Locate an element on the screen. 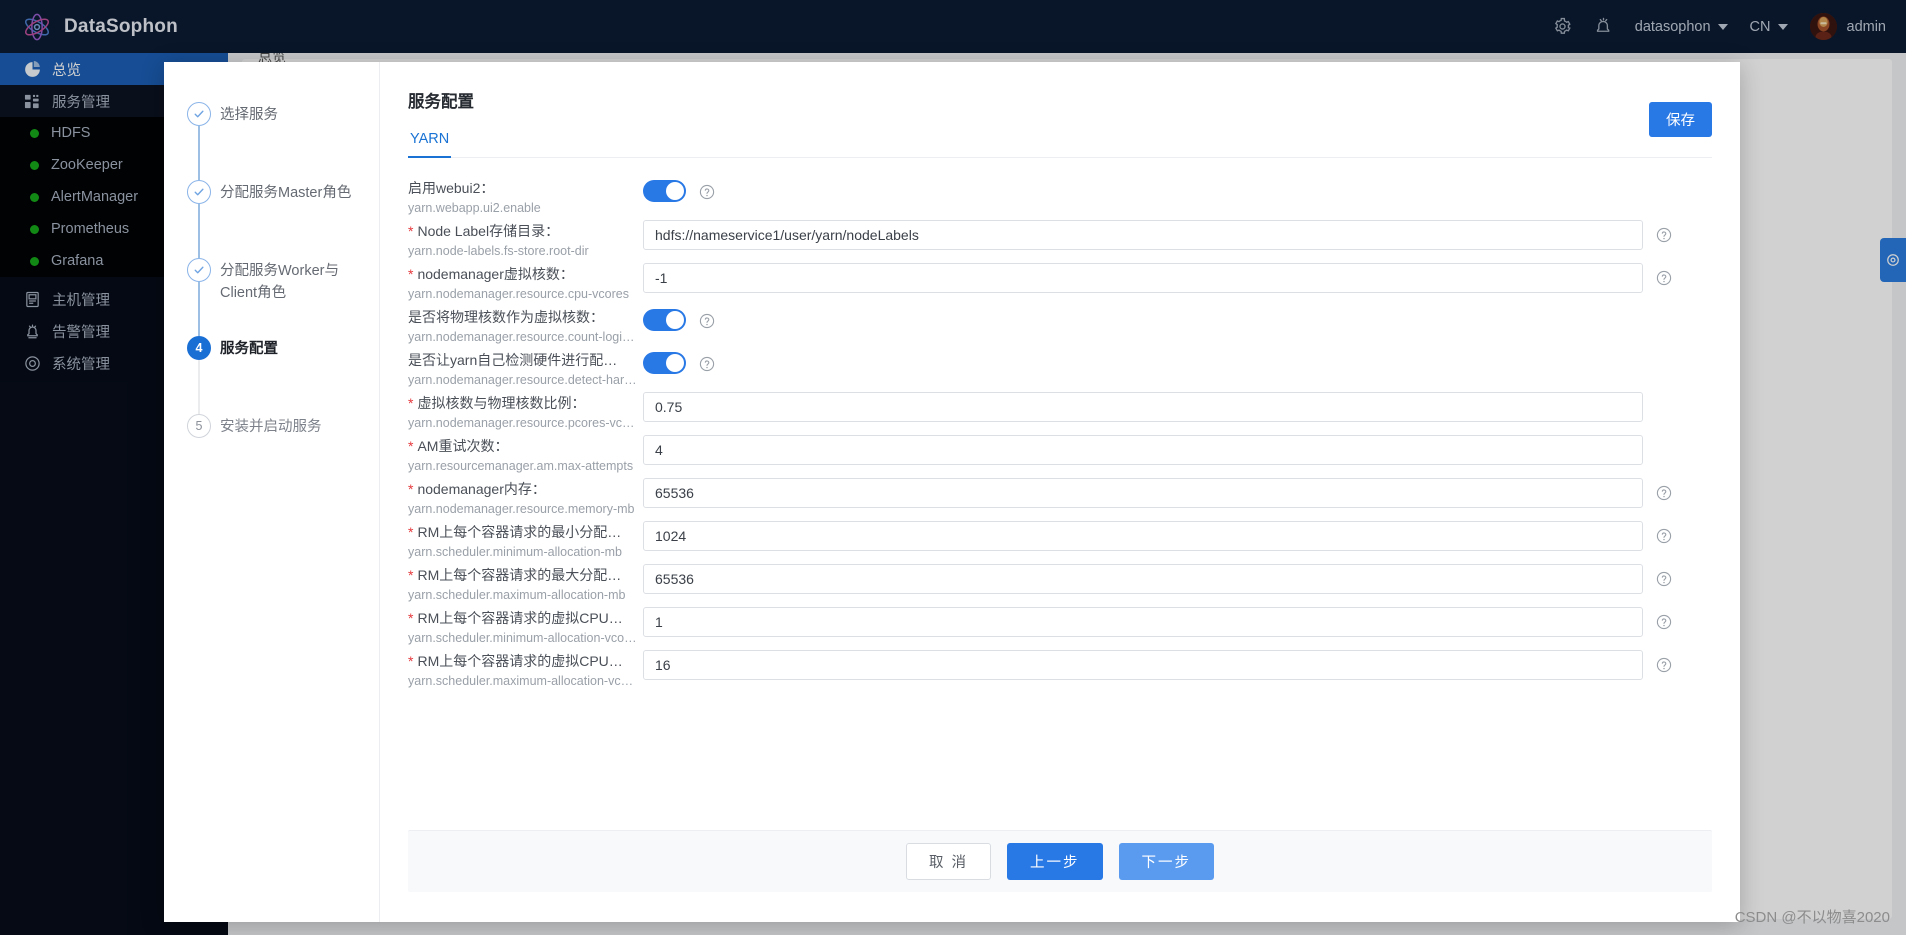 The image size is (1906, 935). watermark: CSDN @不以物喜2020 is located at coordinates (1812, 917).